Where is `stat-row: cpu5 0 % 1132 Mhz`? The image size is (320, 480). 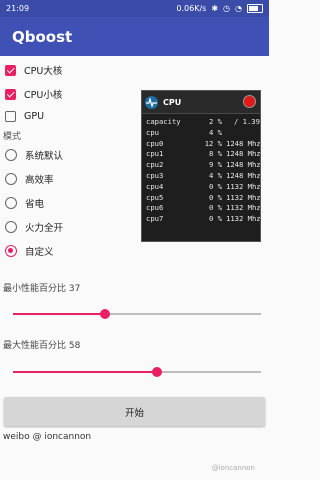 stat-row: cpu5 0 % 1132 Mhz is located at coordinates (203, 197).